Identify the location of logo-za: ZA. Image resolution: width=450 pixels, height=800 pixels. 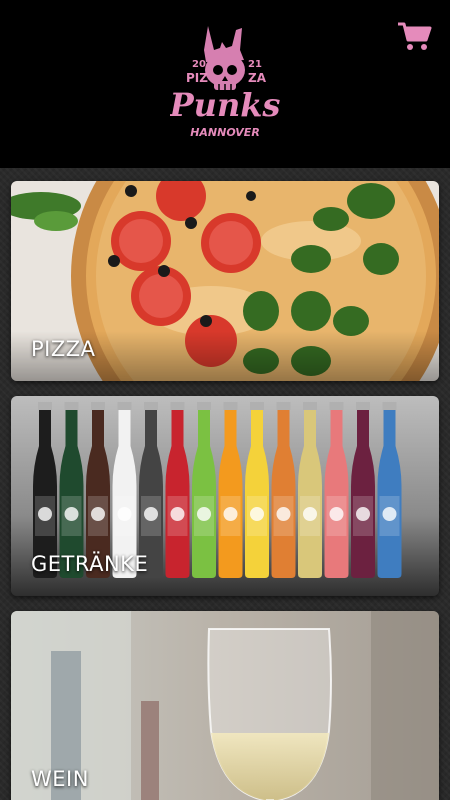
(257, 78).